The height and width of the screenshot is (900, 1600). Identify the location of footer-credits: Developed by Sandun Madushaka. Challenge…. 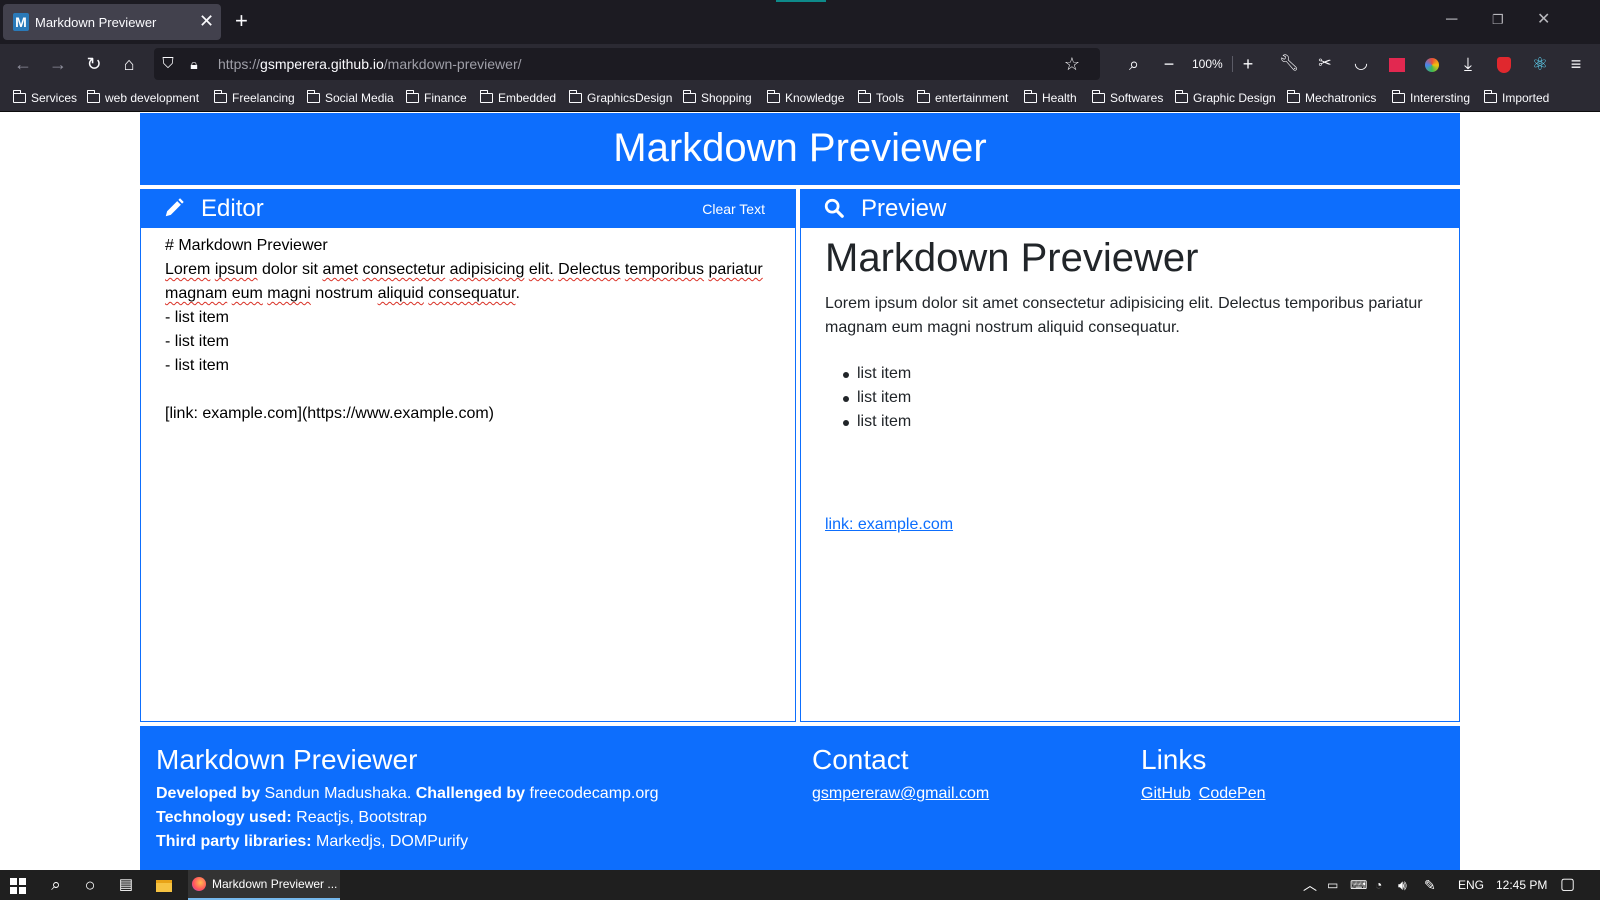
(407, 793).